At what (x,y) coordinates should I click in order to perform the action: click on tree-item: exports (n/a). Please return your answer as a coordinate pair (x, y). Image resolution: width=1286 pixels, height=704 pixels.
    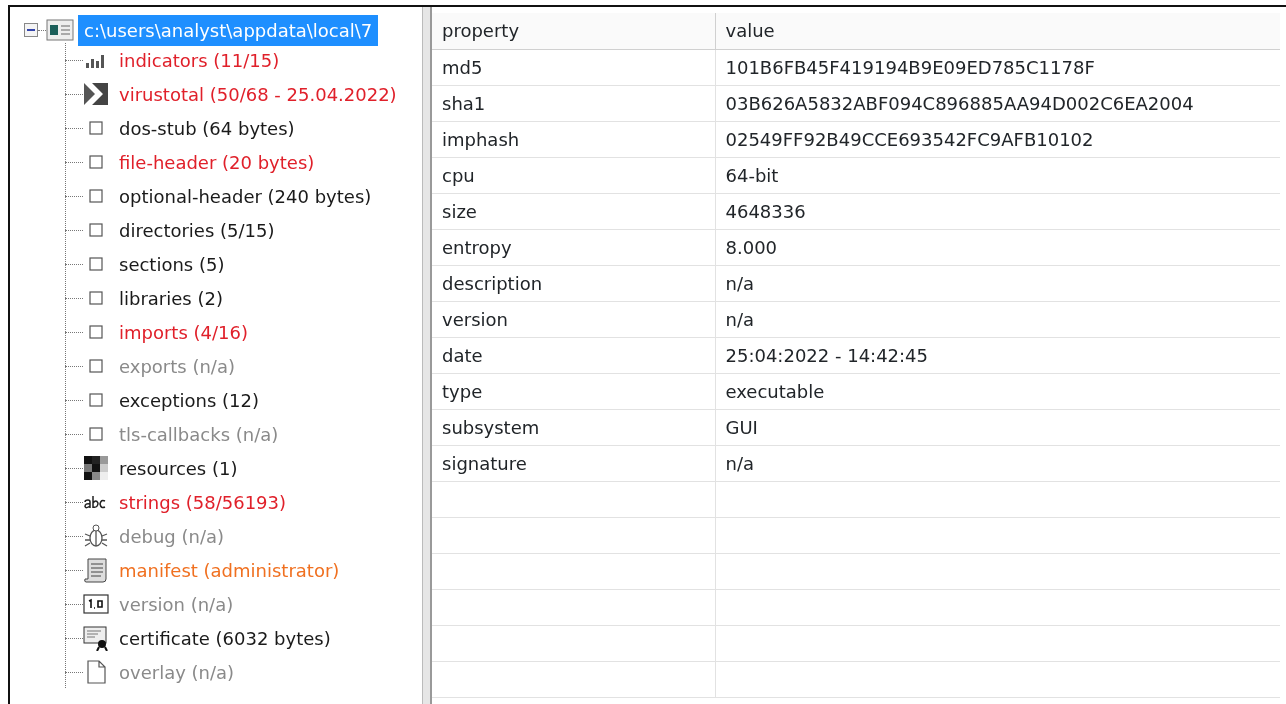
    Looking at the image, I should click on (177, 366).